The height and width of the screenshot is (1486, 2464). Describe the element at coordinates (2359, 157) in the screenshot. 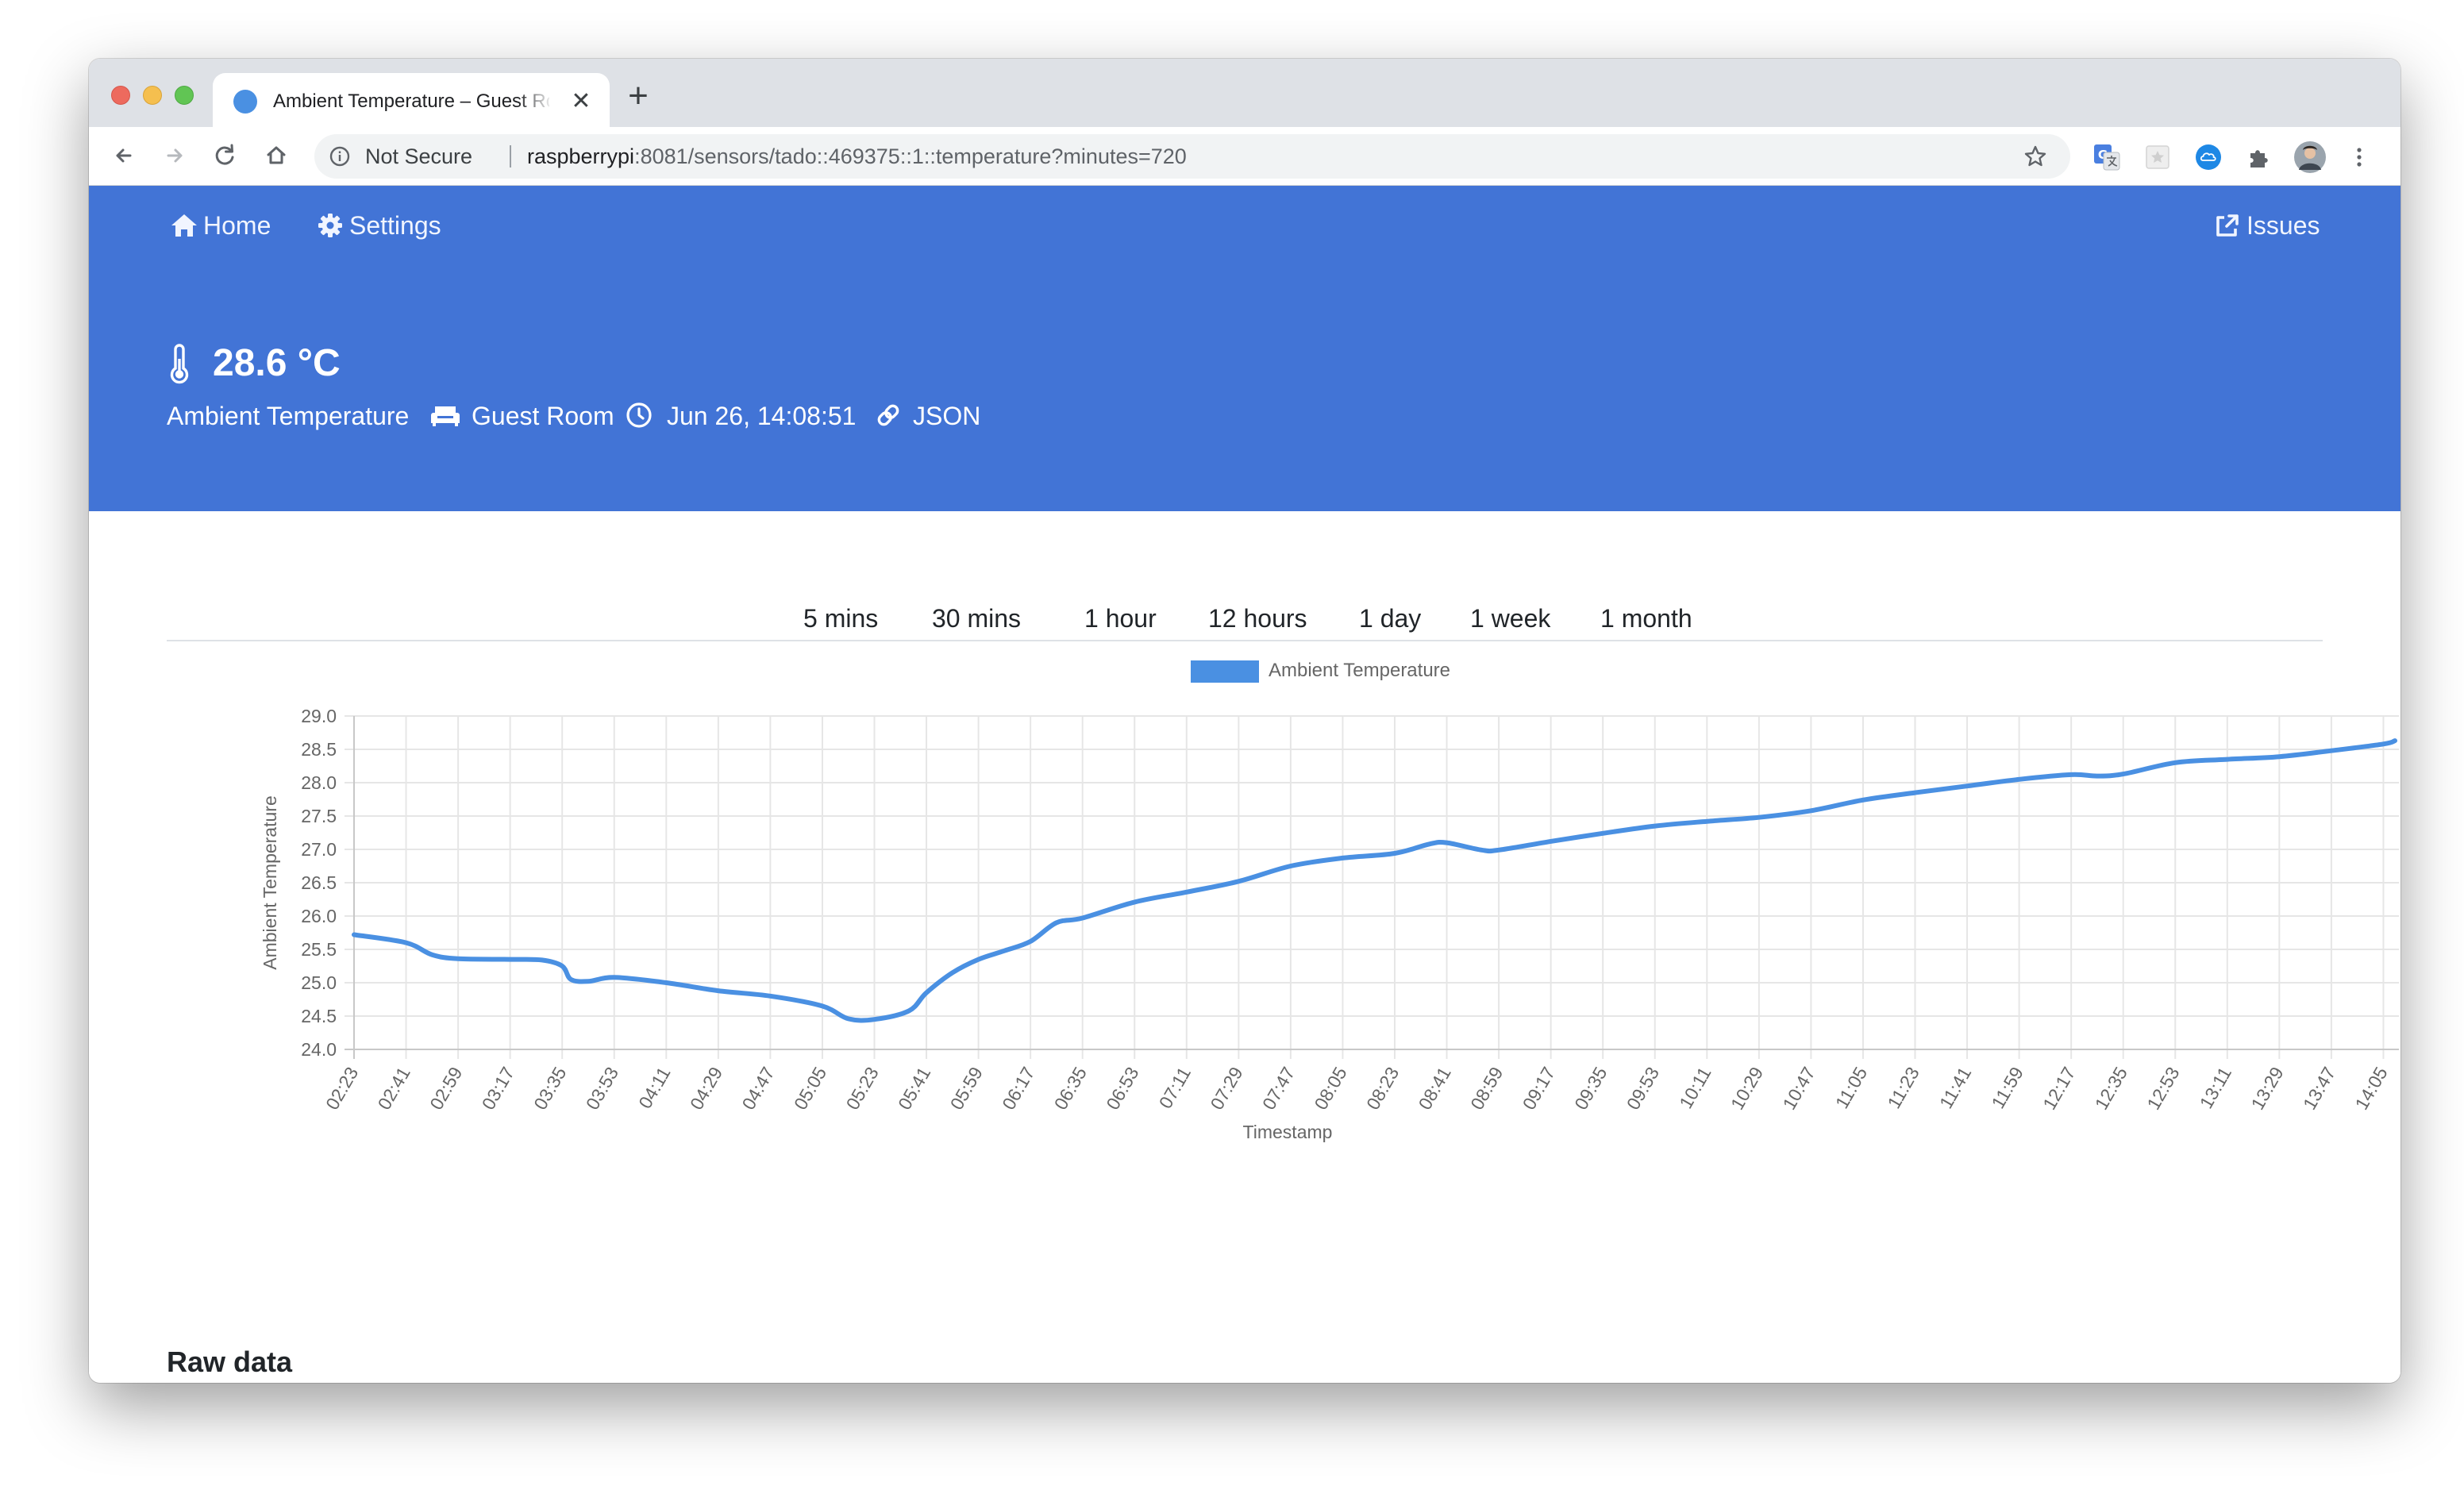

I see `browser-menu-icon` at that location.